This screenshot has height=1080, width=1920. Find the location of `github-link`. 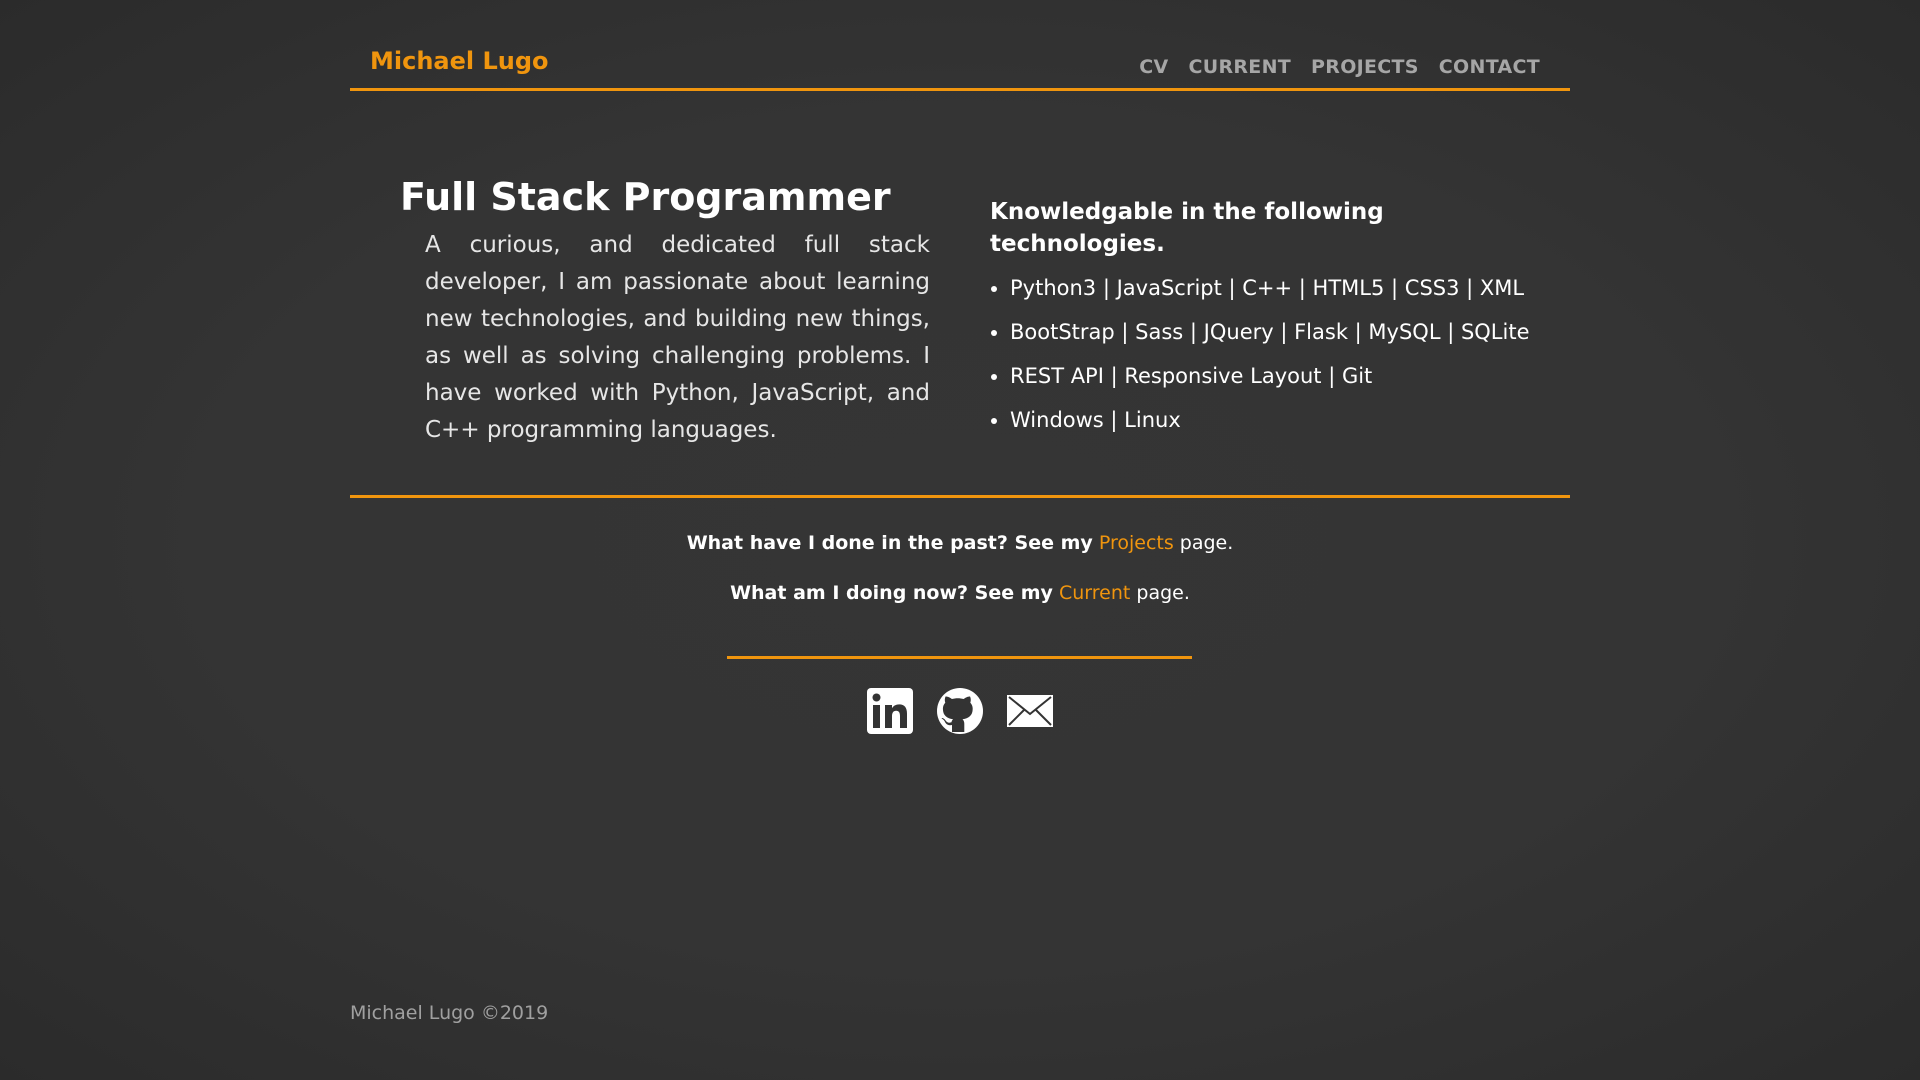

github-link is located at coordinates (960, 711).